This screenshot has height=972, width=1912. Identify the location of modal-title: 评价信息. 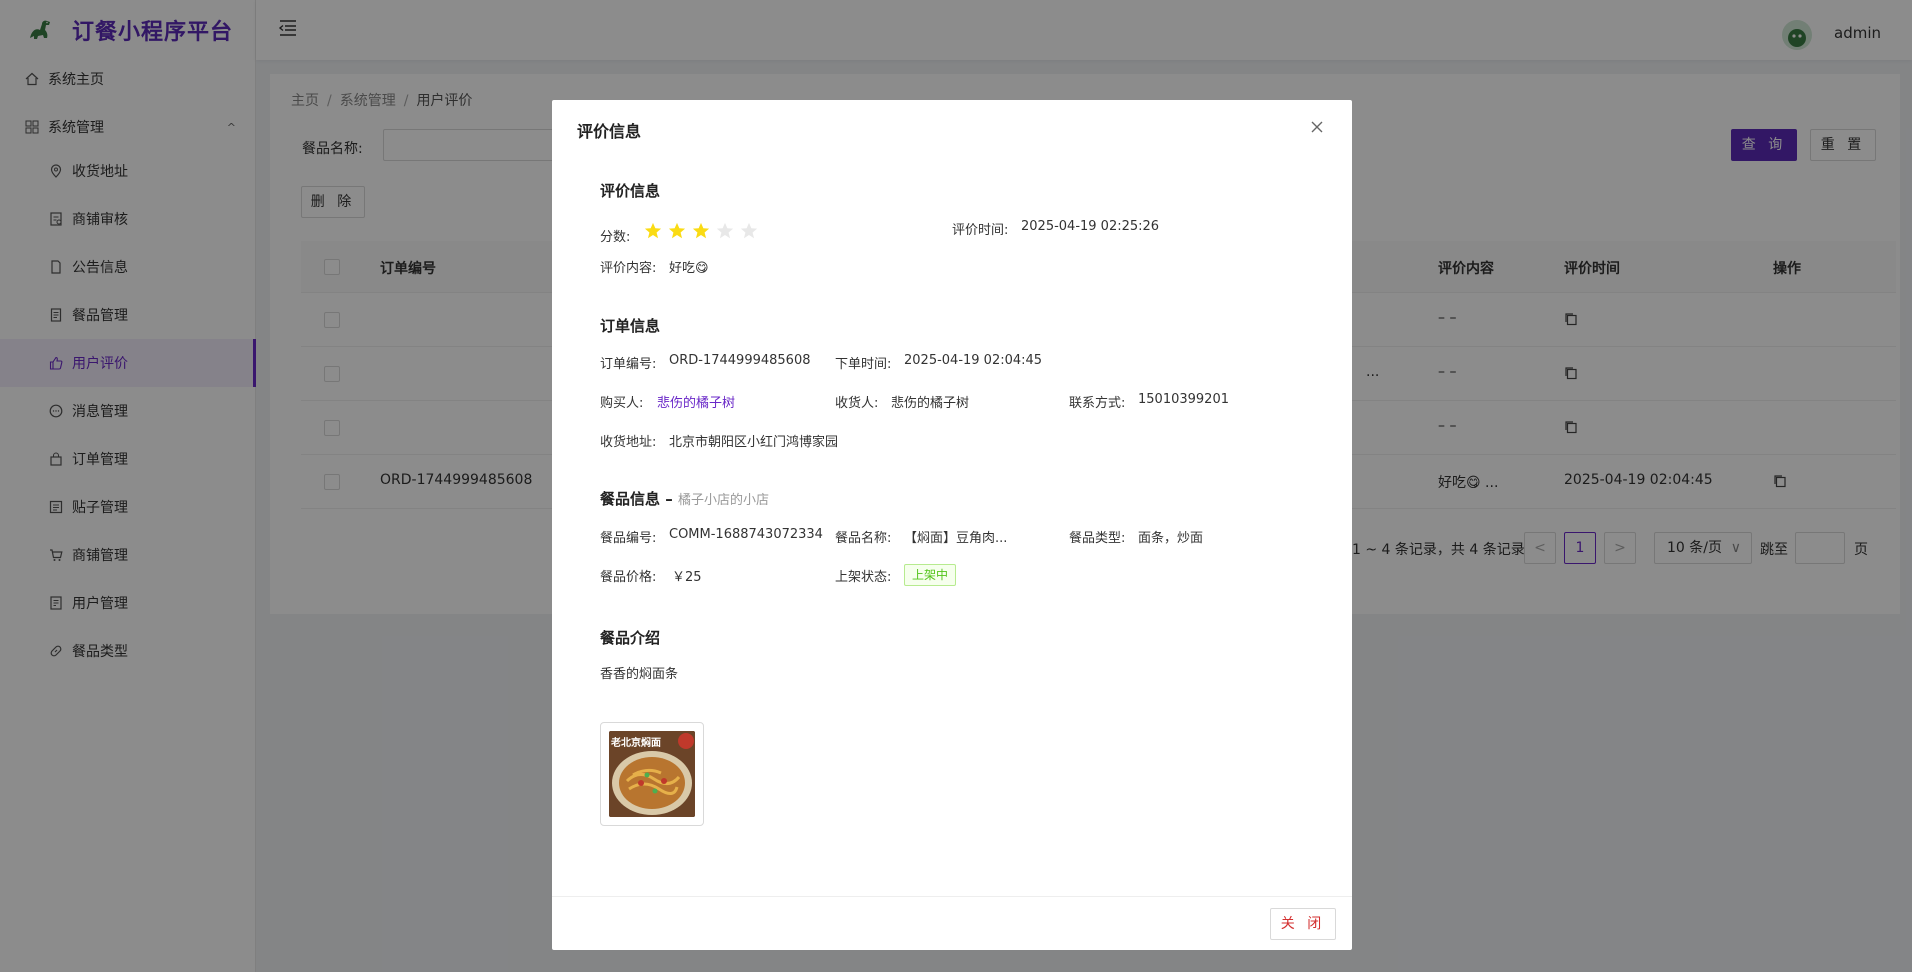
(609, 131).